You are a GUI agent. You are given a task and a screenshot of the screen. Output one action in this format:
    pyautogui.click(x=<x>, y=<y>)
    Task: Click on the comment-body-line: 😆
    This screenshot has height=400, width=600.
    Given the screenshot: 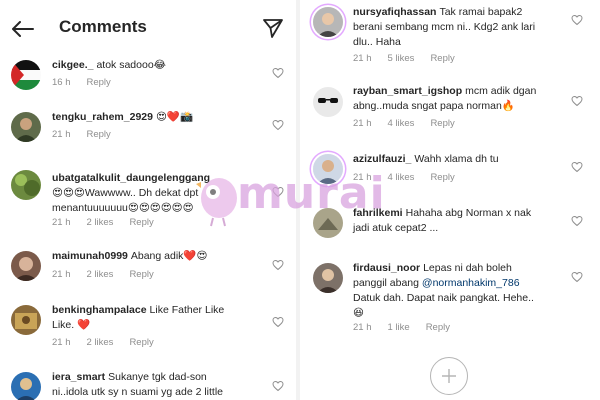 What is the action you would take?
    pyautogui.click(x=358, y=313)
    